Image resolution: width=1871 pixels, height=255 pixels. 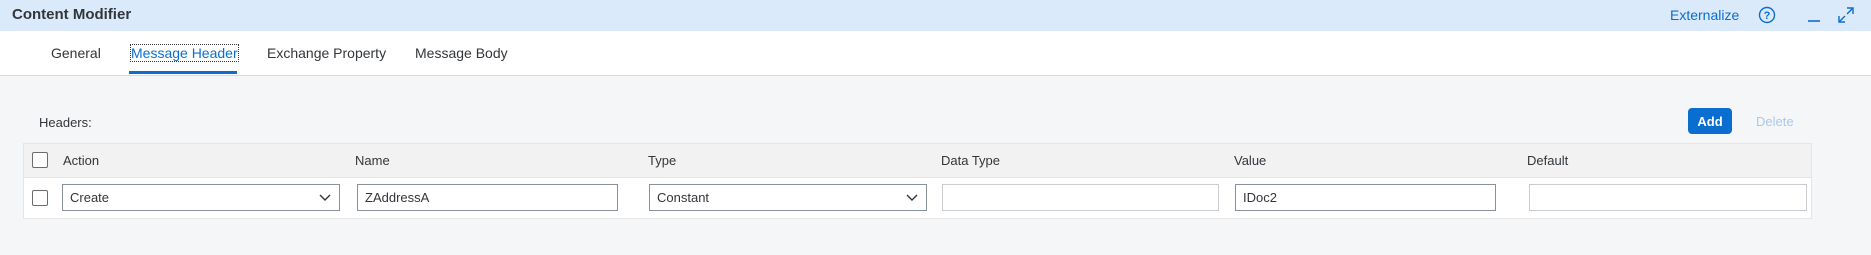 I want to click on expand-icon, so click(x=1846, y=15).